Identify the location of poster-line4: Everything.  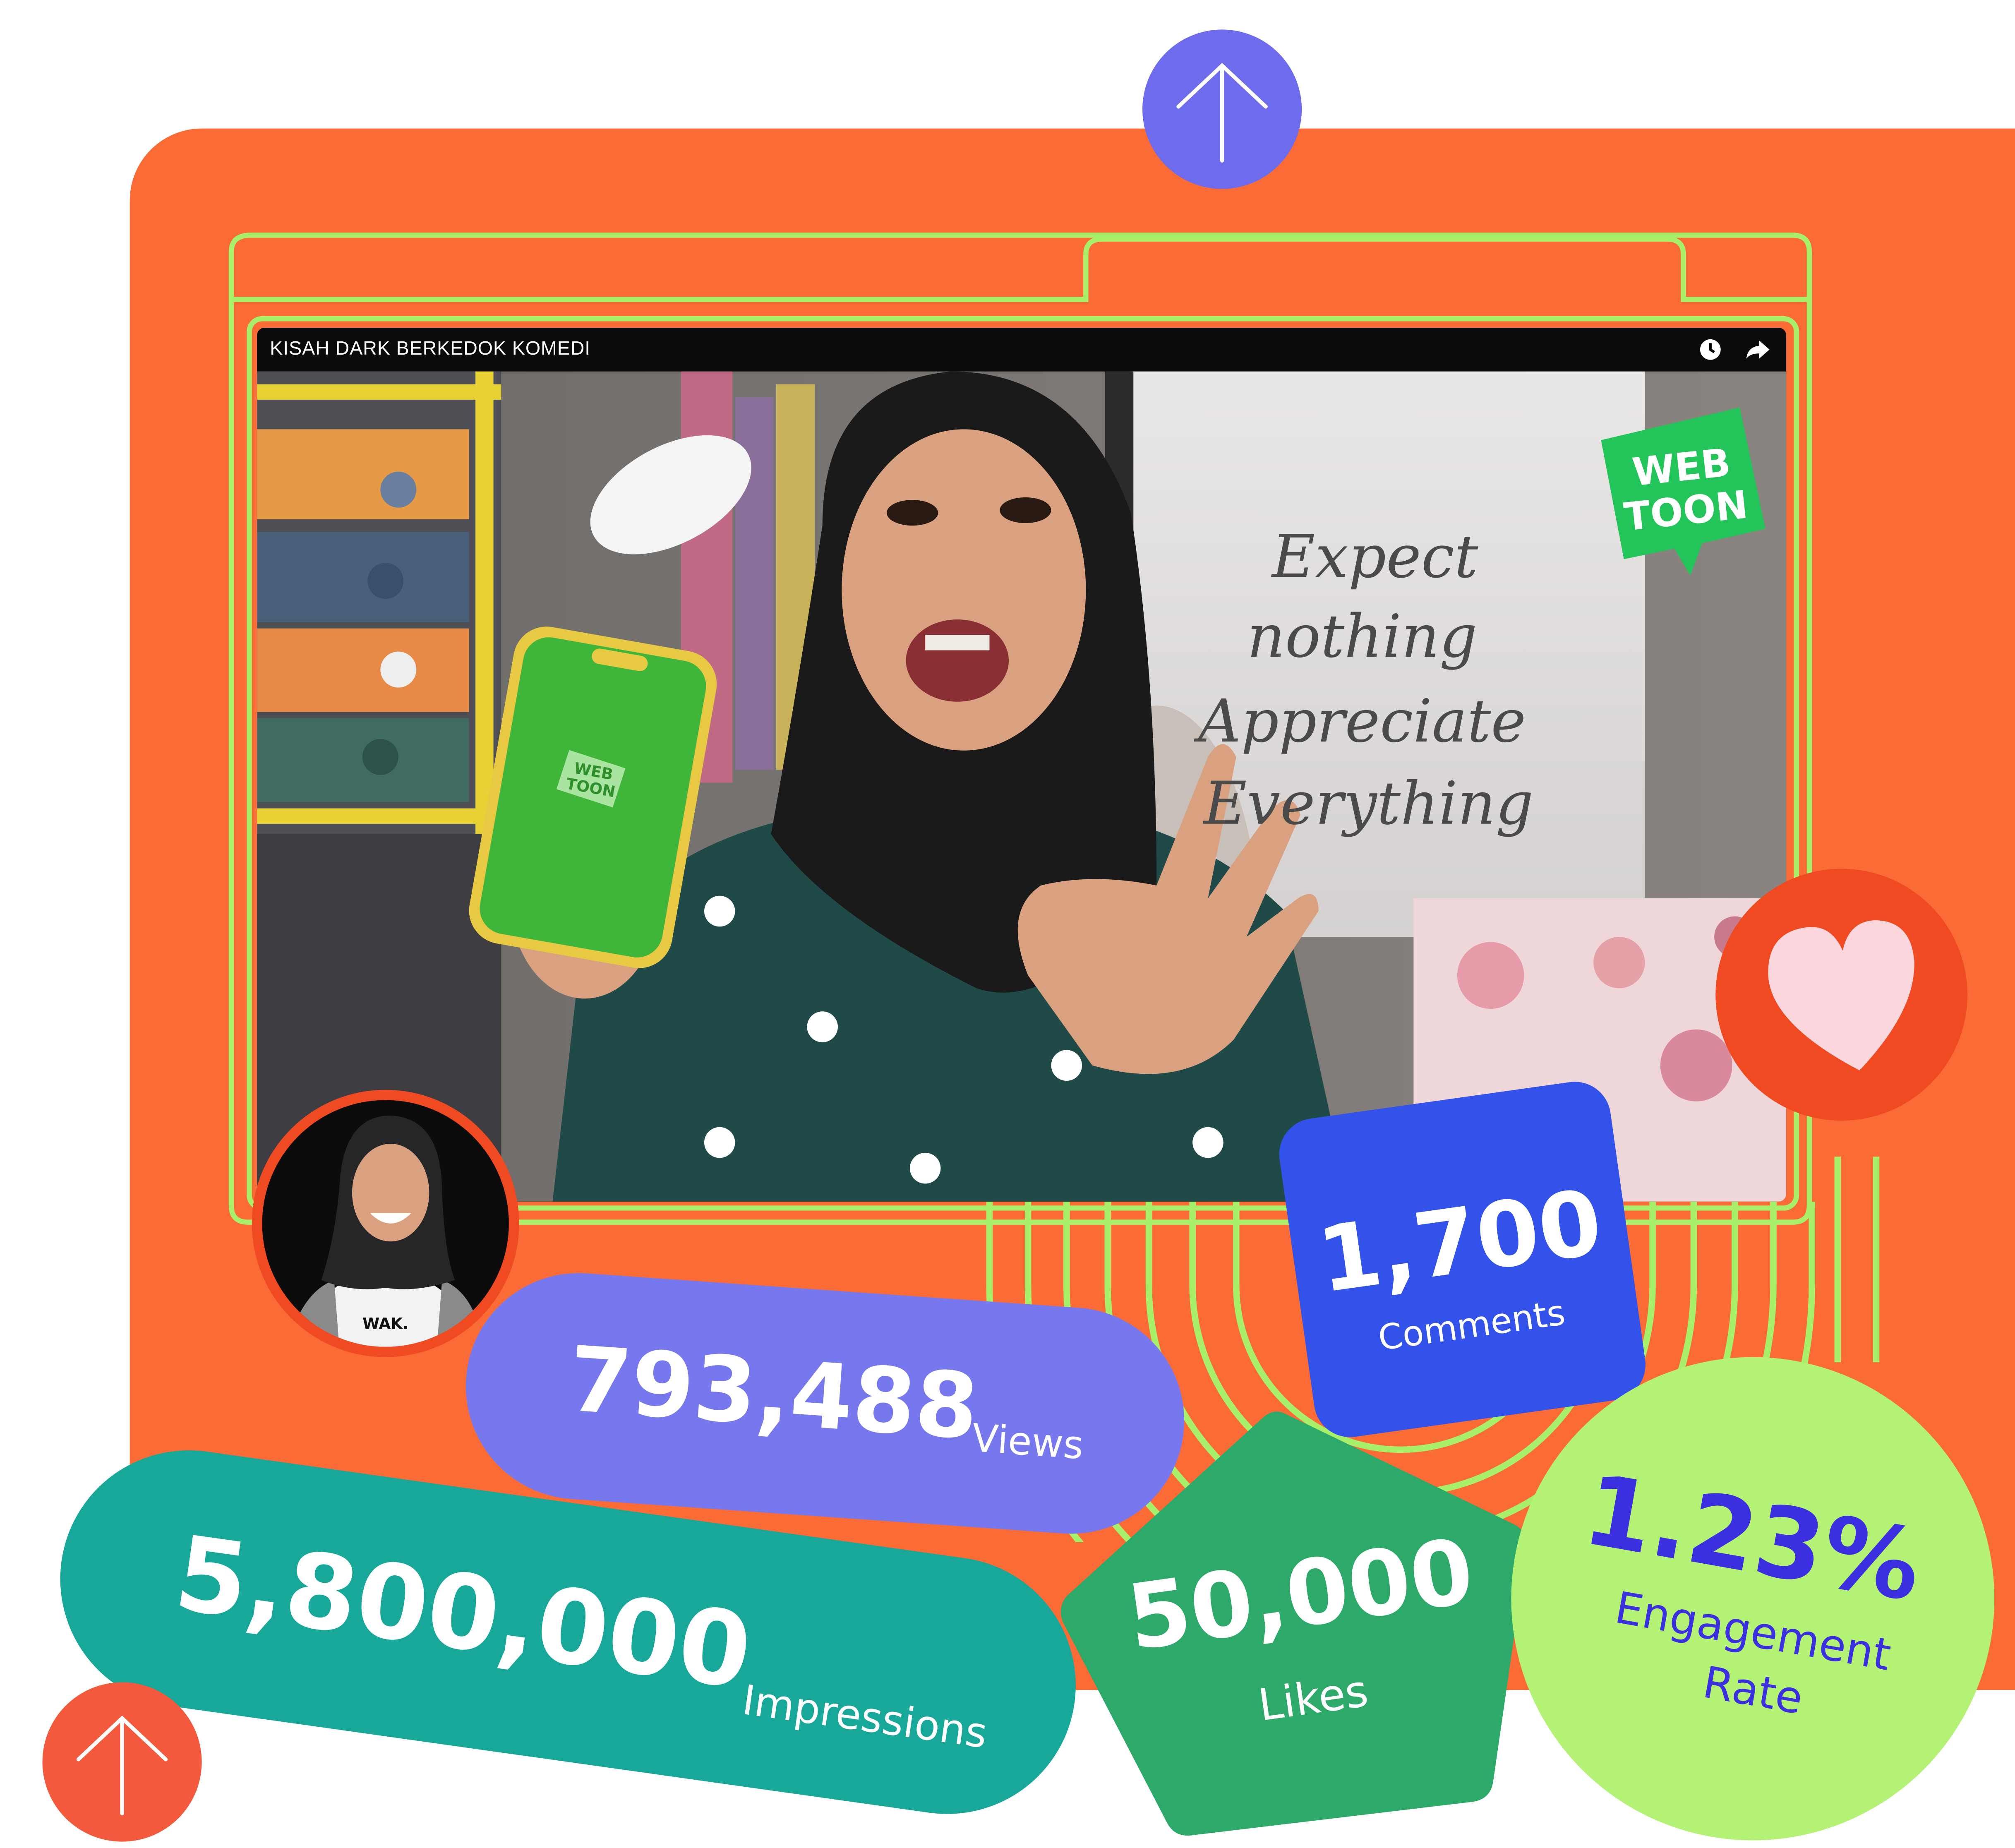
(1367, 803).